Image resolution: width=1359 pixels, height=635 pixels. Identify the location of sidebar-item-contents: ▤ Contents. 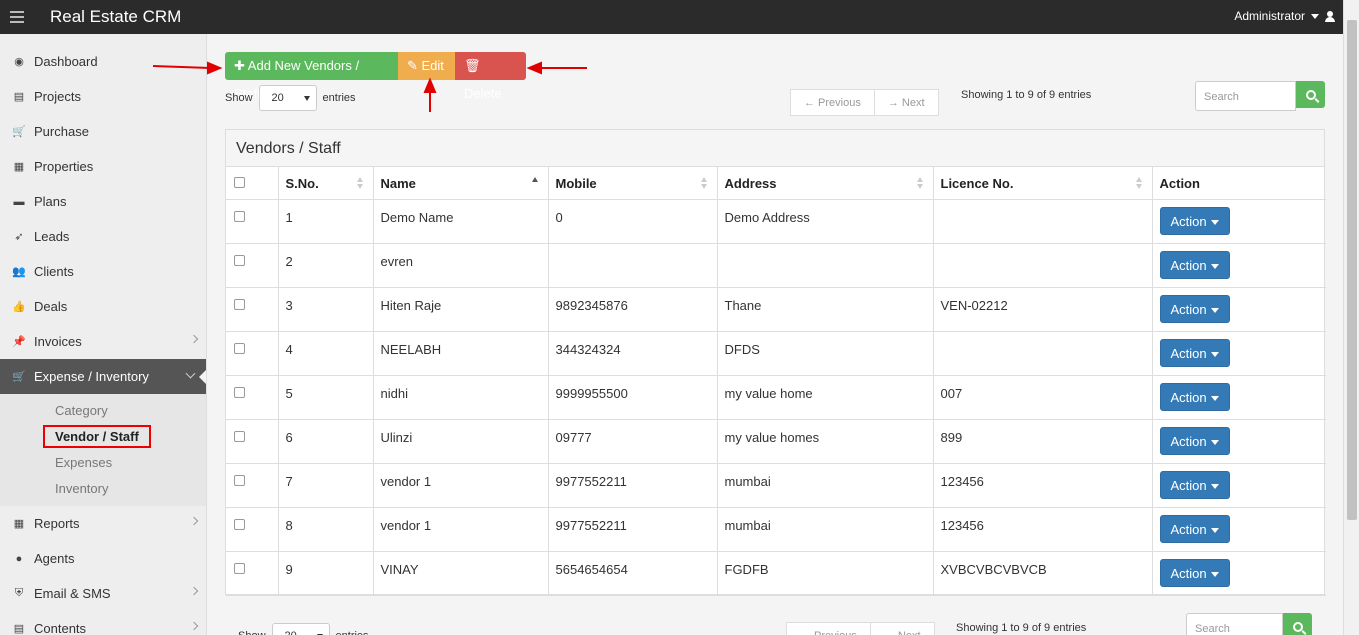
(103, 623).